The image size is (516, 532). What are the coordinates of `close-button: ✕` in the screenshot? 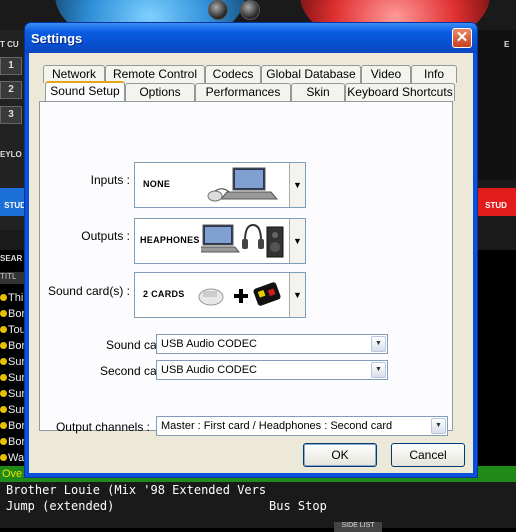 It's located at (462, 38).